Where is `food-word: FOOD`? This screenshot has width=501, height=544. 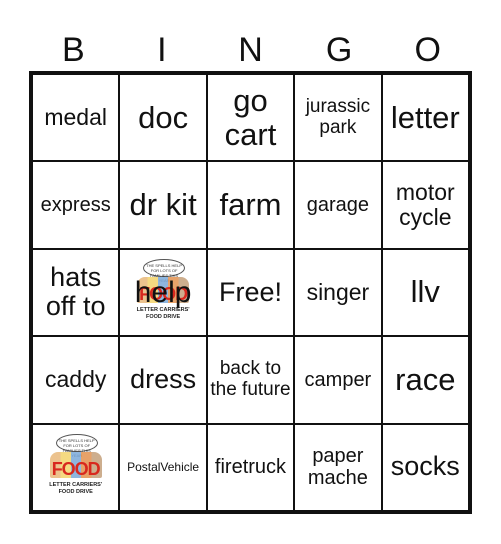 food-word: FOOD is located at coordinates (76, 469).